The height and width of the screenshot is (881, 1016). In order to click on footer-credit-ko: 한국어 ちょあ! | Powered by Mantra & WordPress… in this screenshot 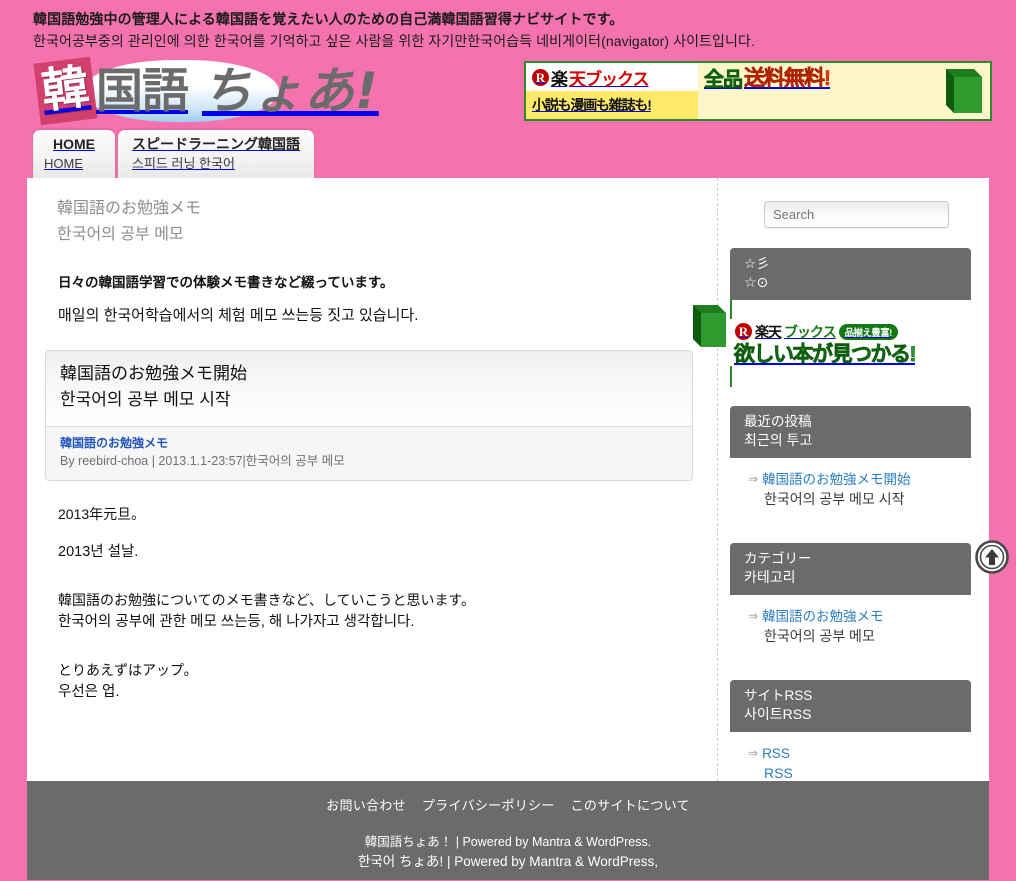, I will do `click(508, 861)`.